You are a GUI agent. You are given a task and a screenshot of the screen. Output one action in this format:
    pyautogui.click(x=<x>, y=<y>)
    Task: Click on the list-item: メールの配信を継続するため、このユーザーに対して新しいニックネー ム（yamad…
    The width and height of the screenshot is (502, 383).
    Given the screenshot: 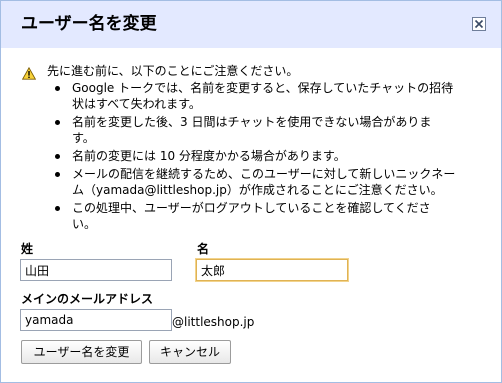 What is the action you would take?
    pyautogui.click(x=260, y=182)
    